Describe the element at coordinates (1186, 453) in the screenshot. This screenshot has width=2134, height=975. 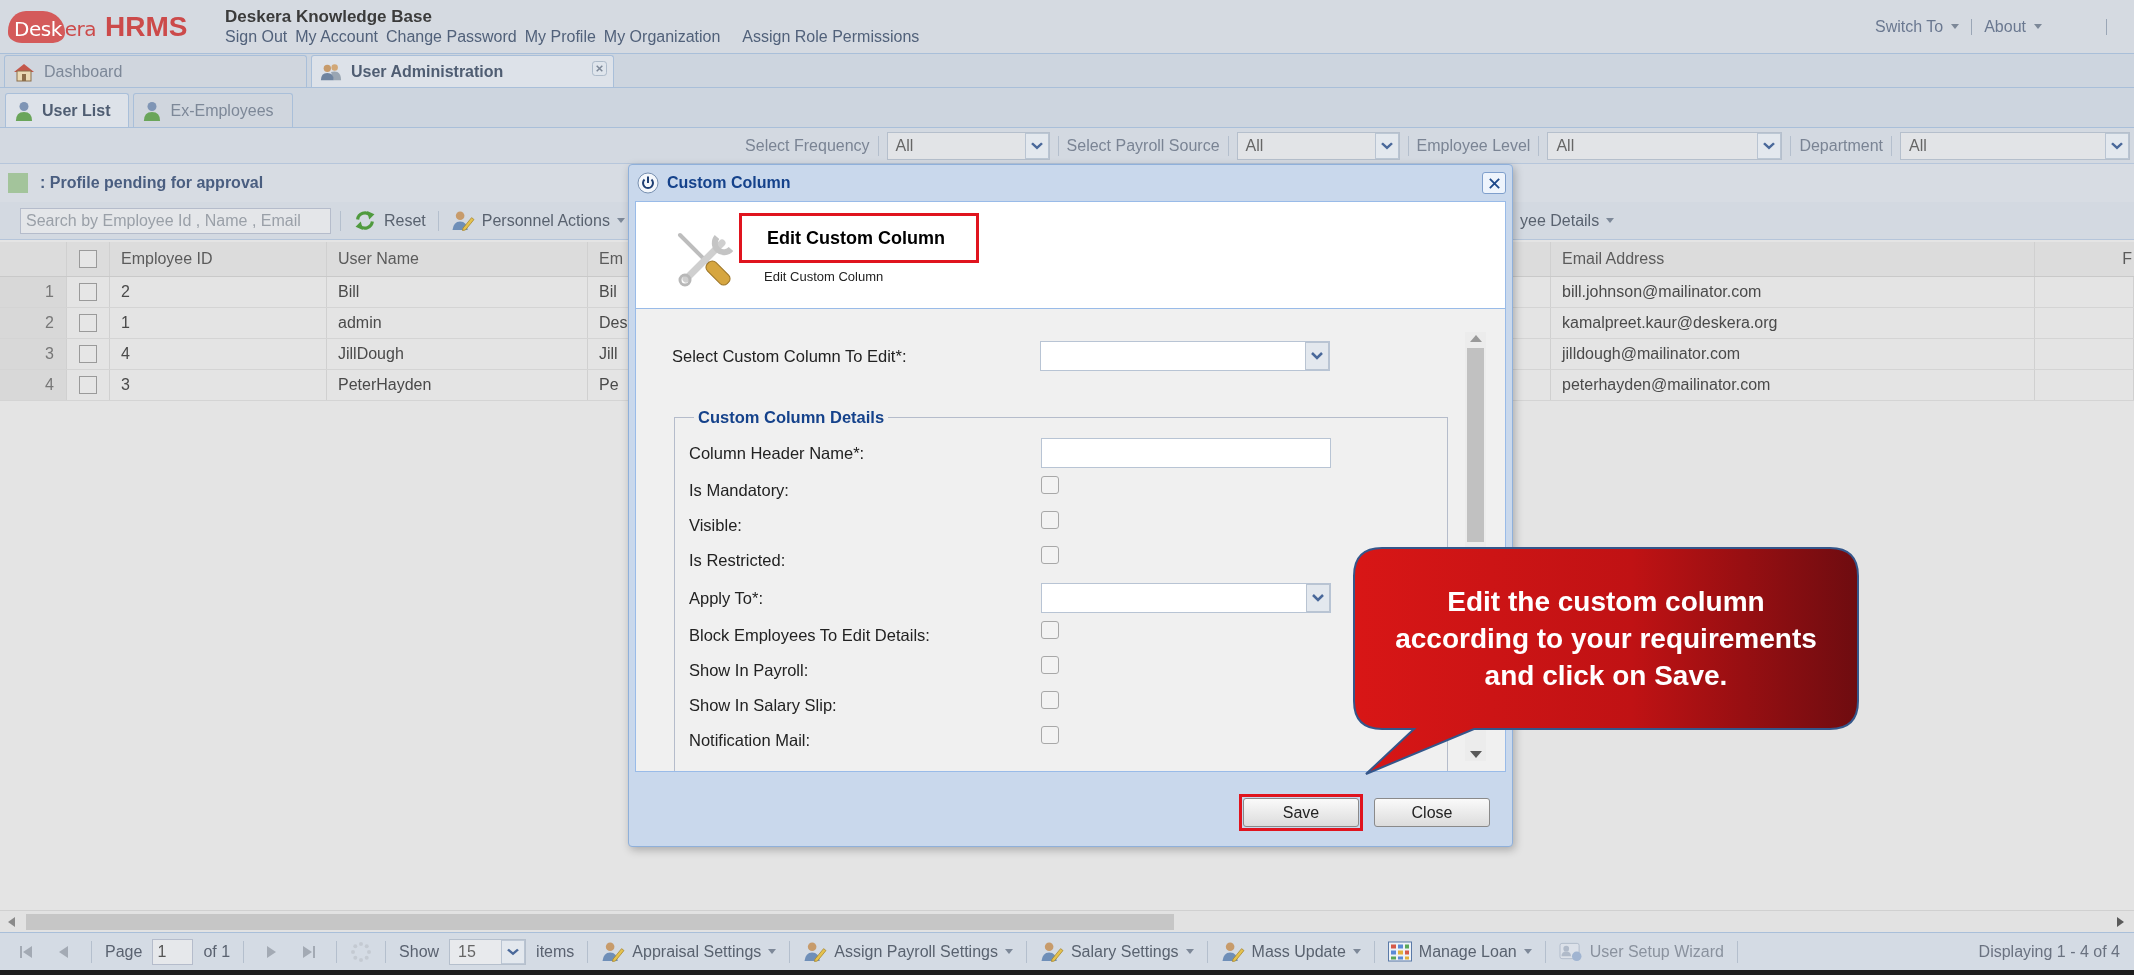
I see `text-field` at that location.